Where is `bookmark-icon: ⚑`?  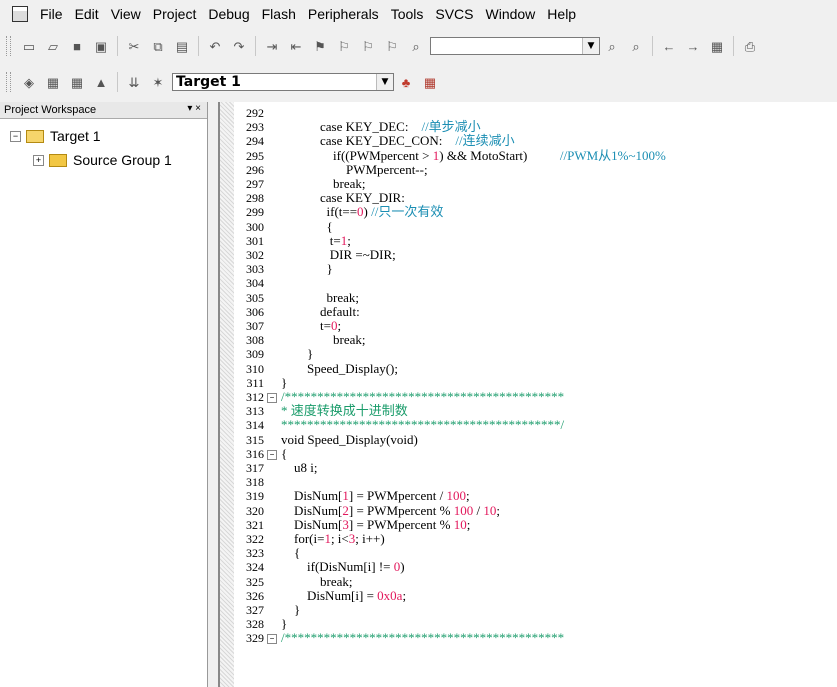 bookmark-icon: ⚑ is located at coordinates (320, 46).